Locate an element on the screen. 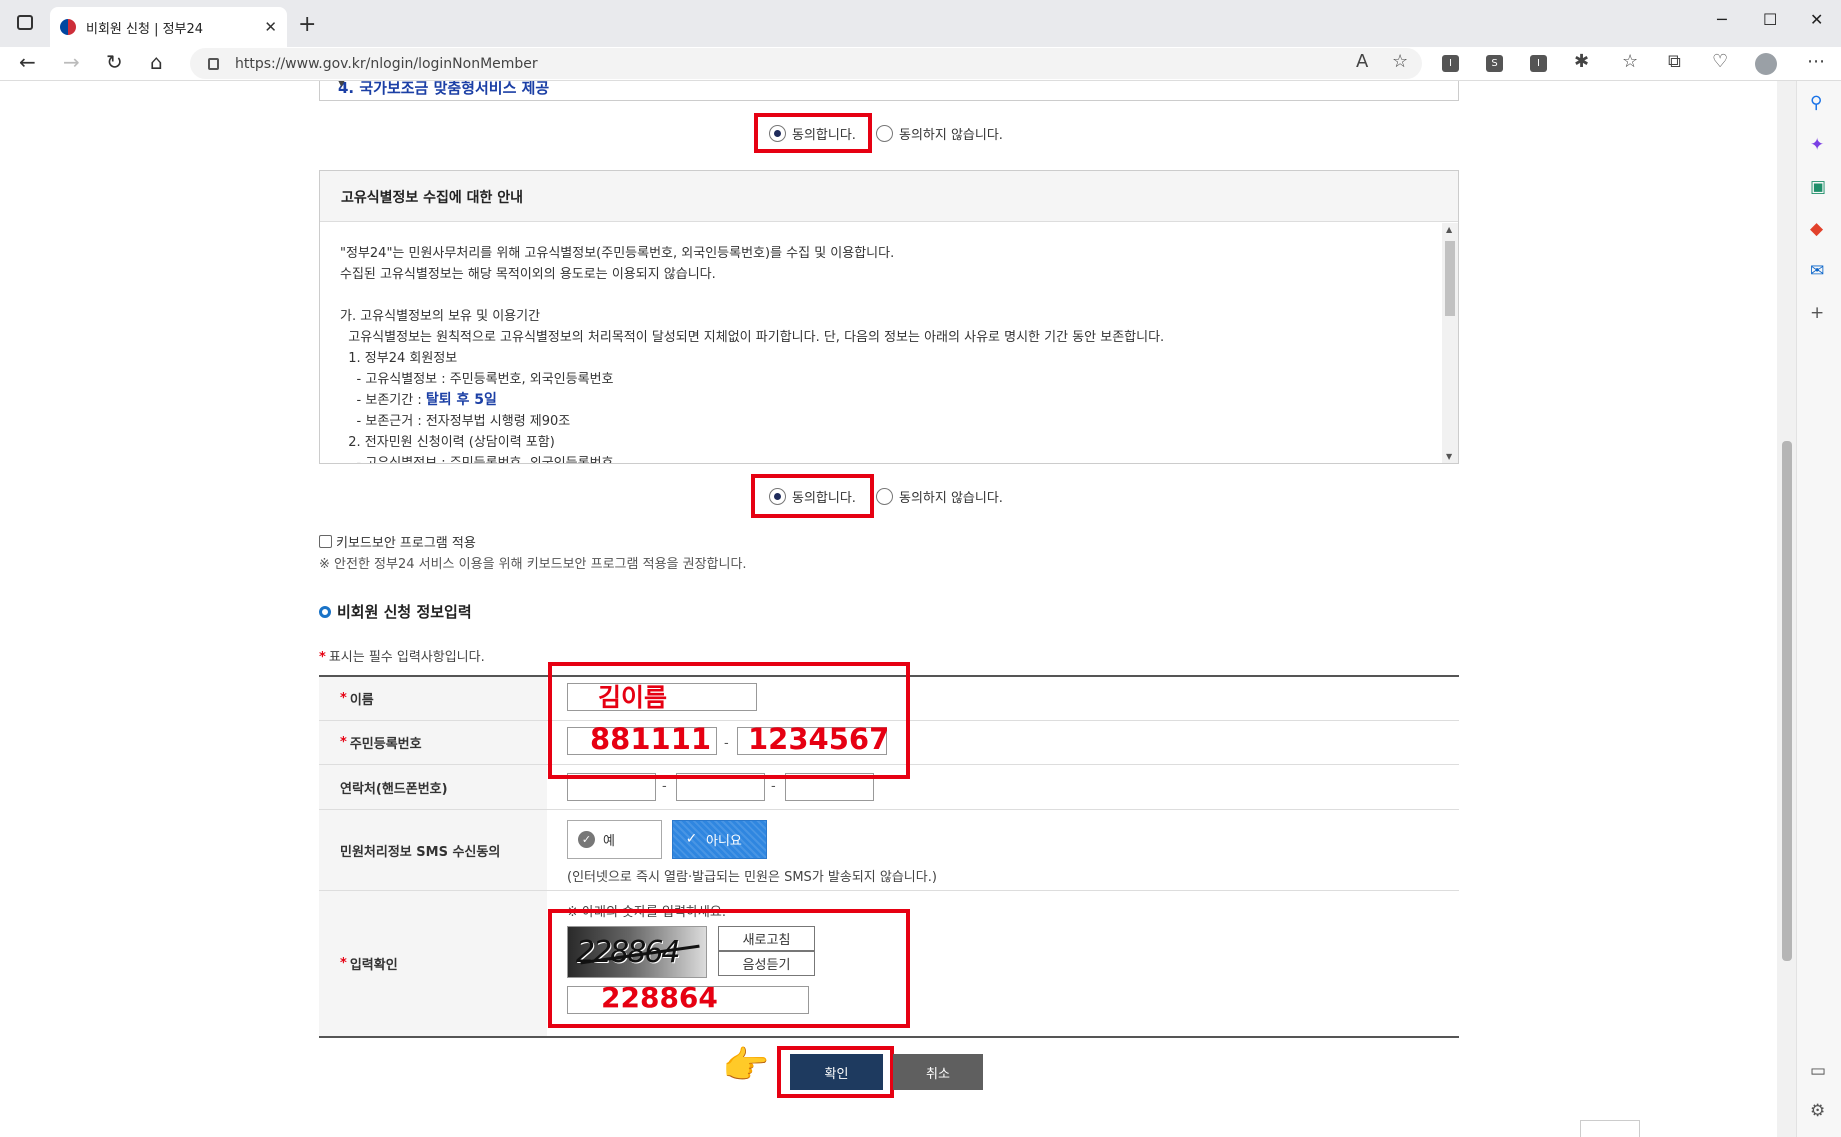 The height and width of the screenshot is (1137, 1841). sms-yes-label: 예 is located at coordinates (609, 841).